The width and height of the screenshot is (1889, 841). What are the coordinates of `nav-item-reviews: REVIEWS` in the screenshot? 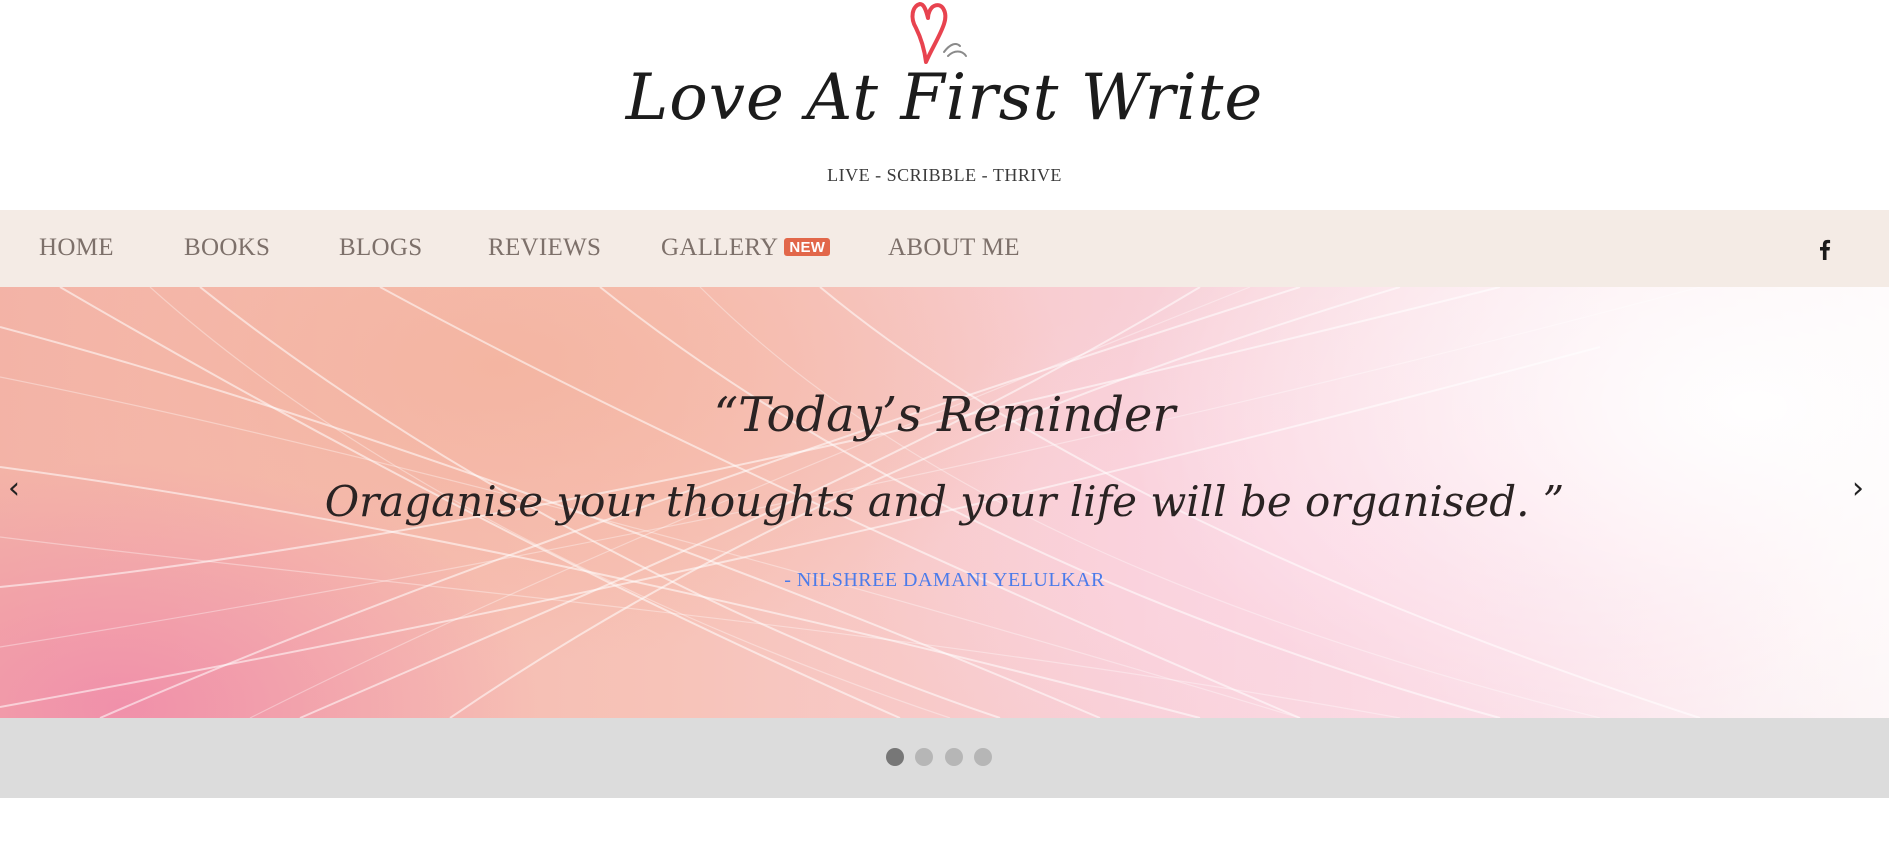 It's located at (544, 248).